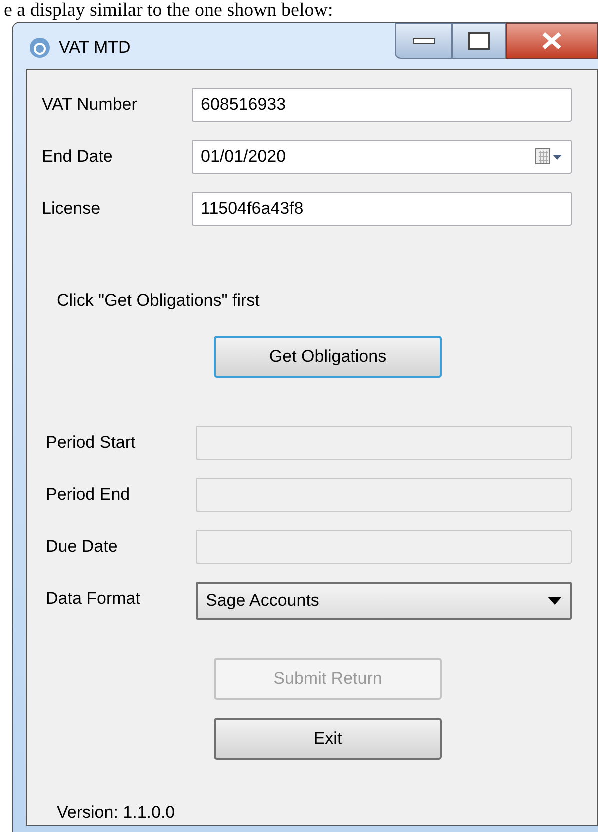 This screenshot has width=598, height=832. I want to click on maximize-button, so click(479, 41).